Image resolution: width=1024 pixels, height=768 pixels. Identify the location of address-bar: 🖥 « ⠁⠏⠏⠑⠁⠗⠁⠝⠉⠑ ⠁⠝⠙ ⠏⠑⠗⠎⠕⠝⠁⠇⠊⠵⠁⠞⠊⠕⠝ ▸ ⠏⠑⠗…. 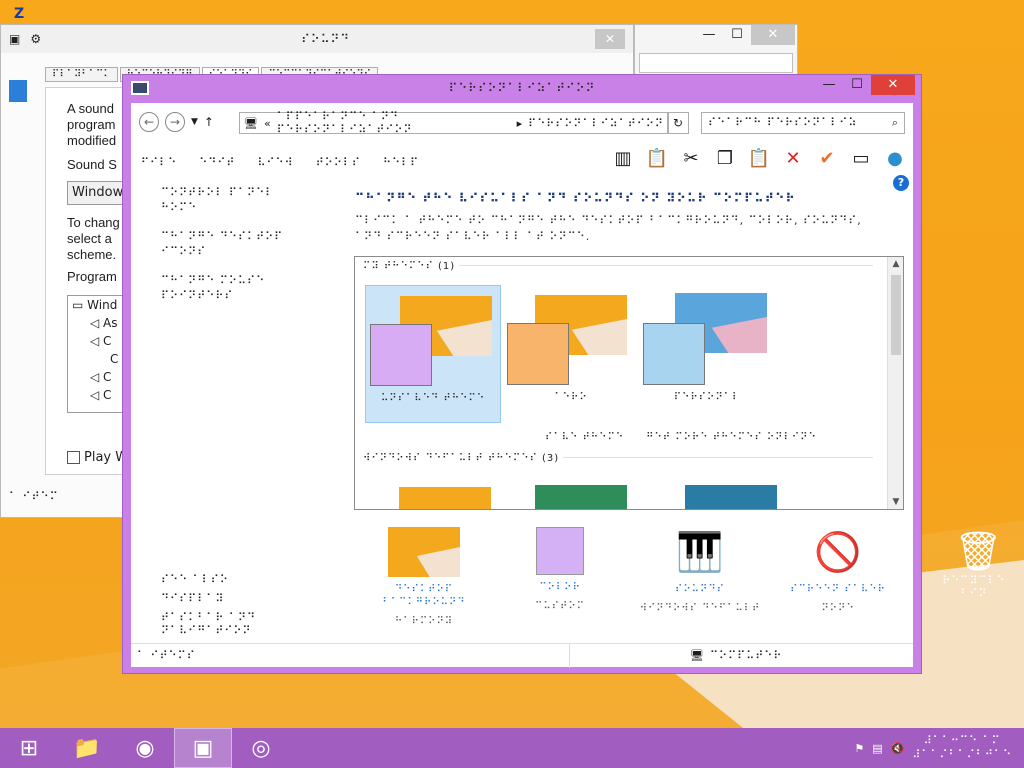
(454, 123).